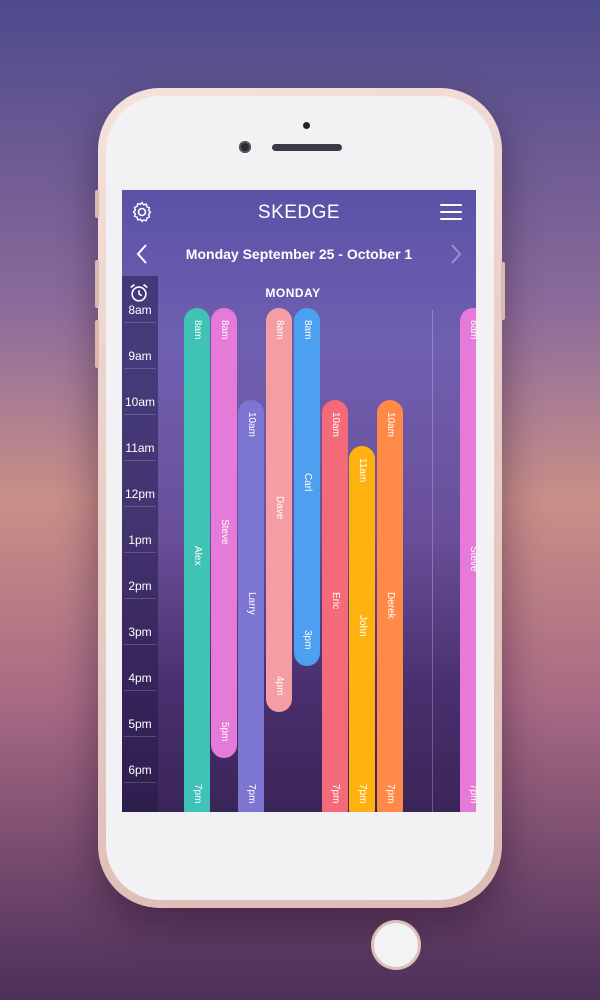 This screenshot has width=600, height=1000. Describe the element at coordinates (97, 204) in the screenshot. I see `mute-switch` at that location.